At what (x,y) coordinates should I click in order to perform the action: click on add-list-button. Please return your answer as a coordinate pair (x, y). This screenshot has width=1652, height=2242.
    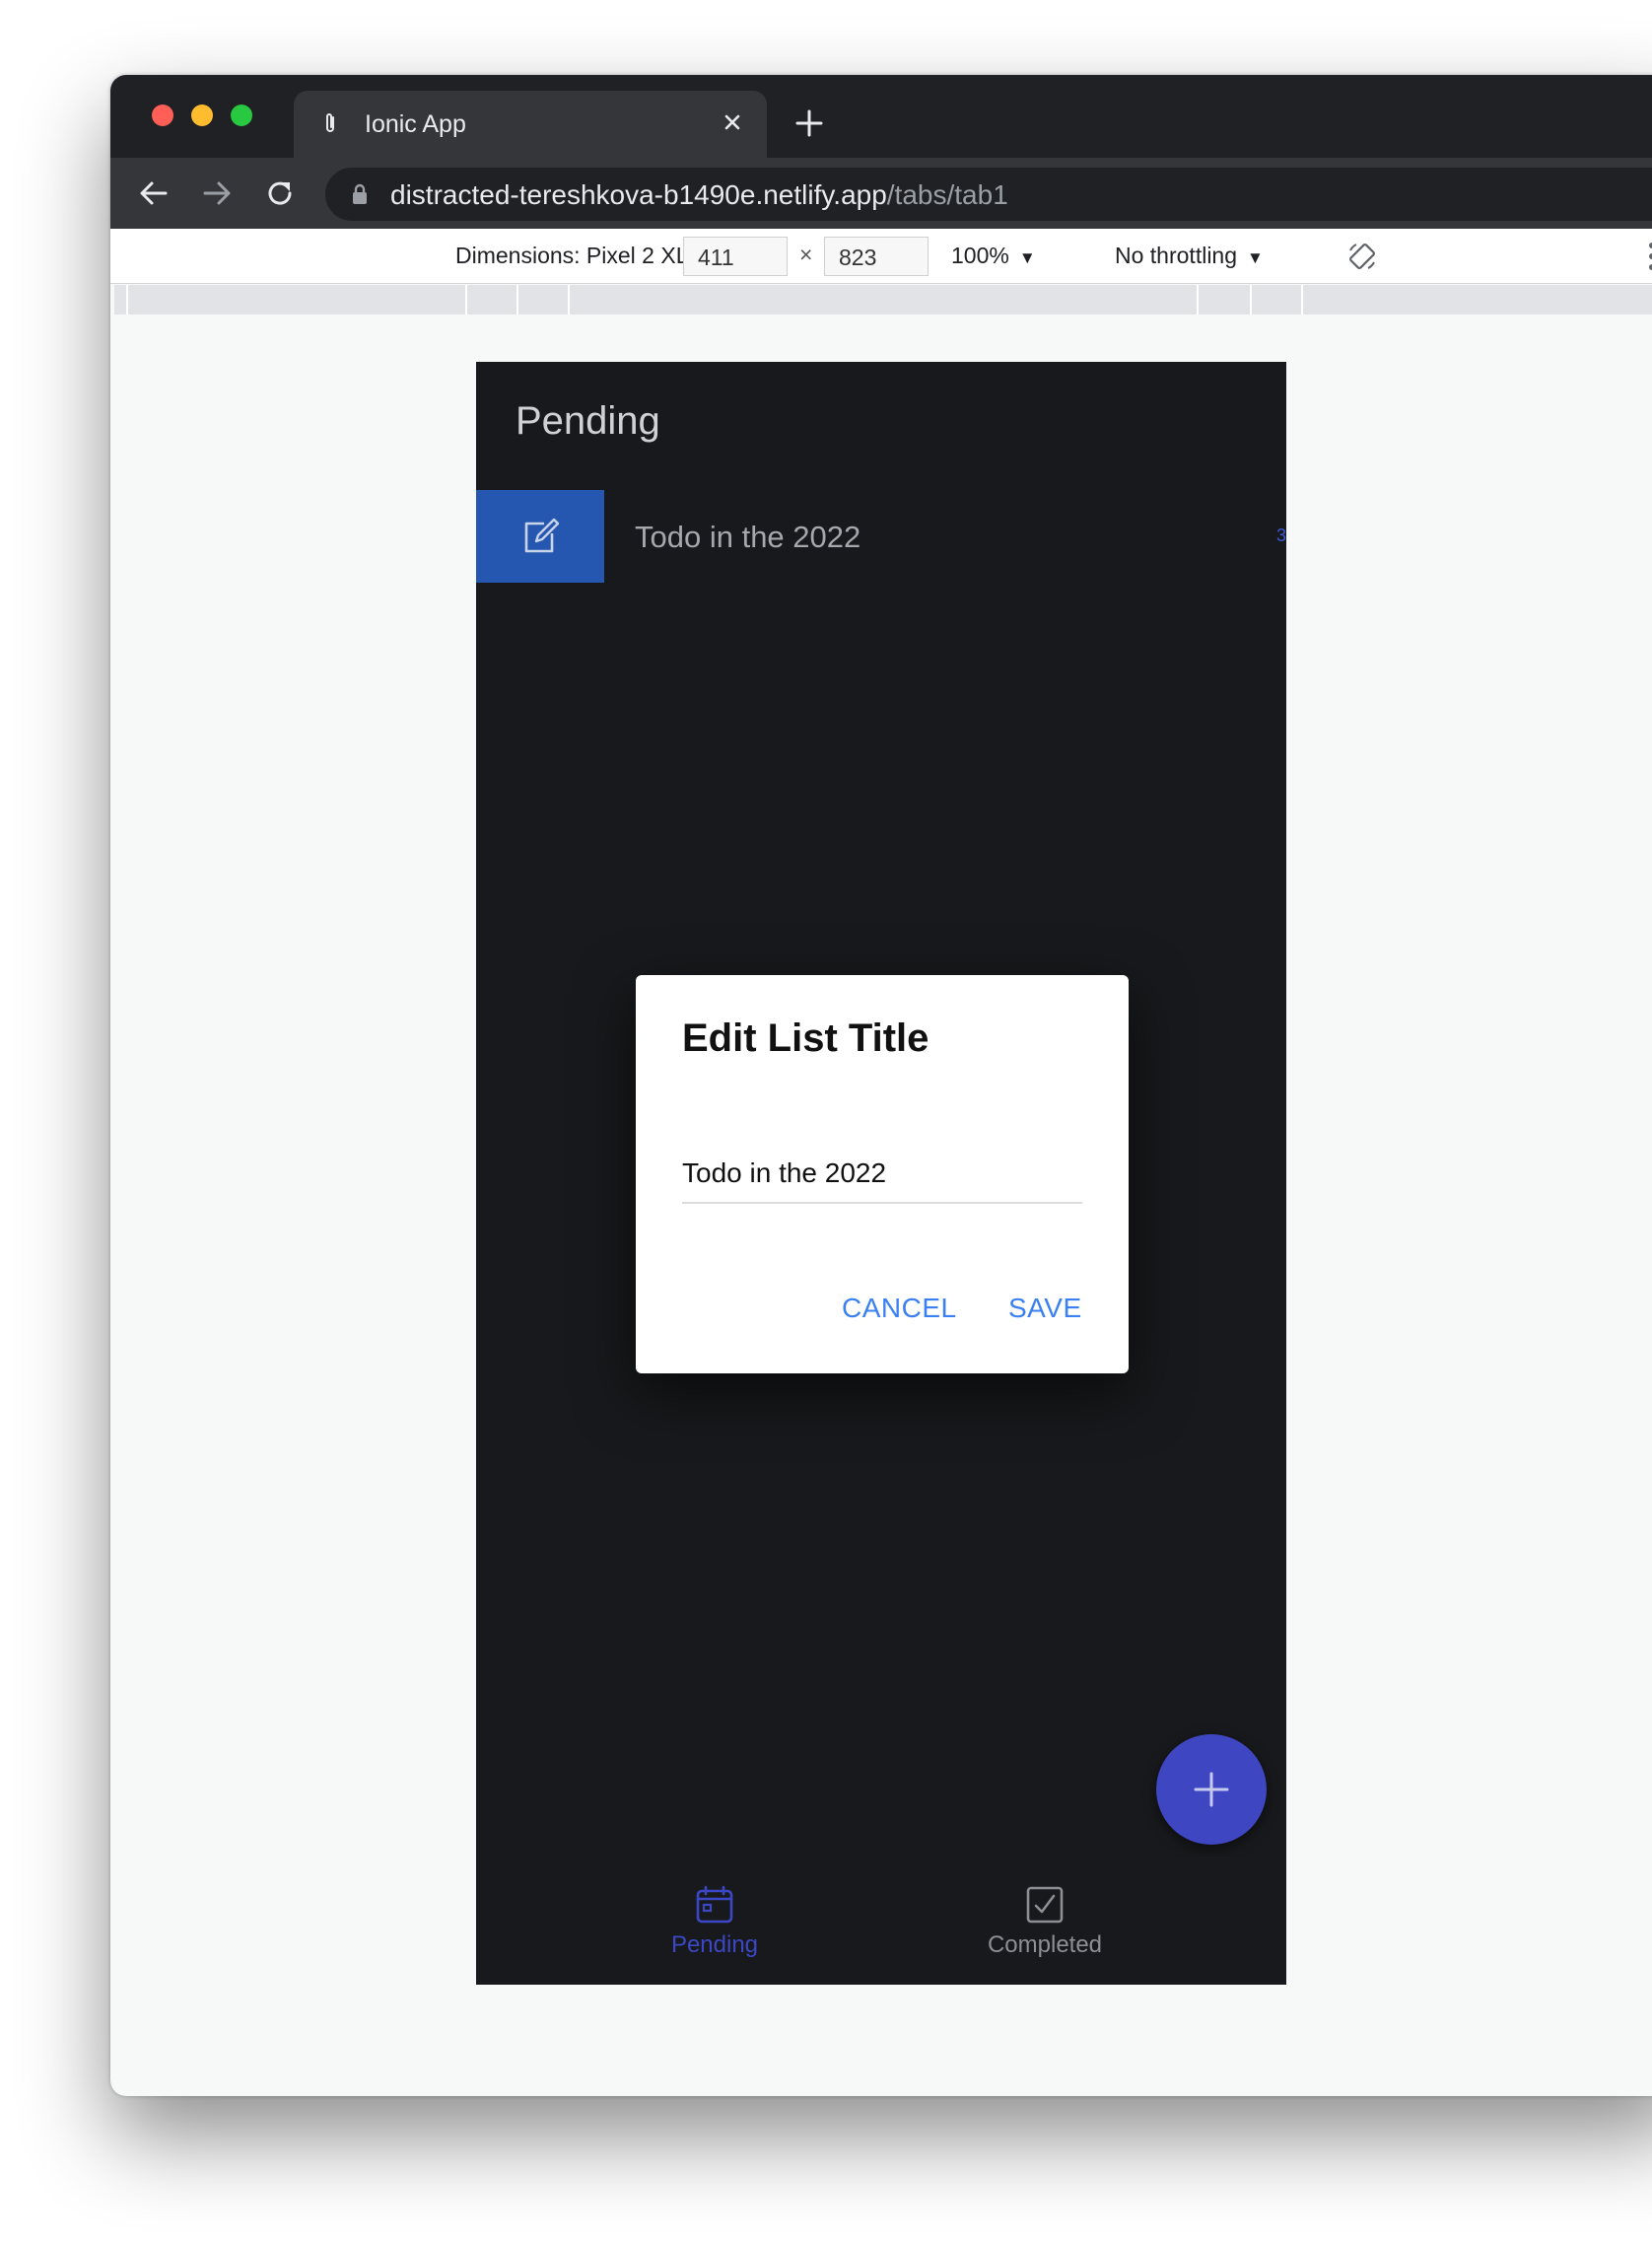
    Looking at the image, I should click on (1211, 1789).